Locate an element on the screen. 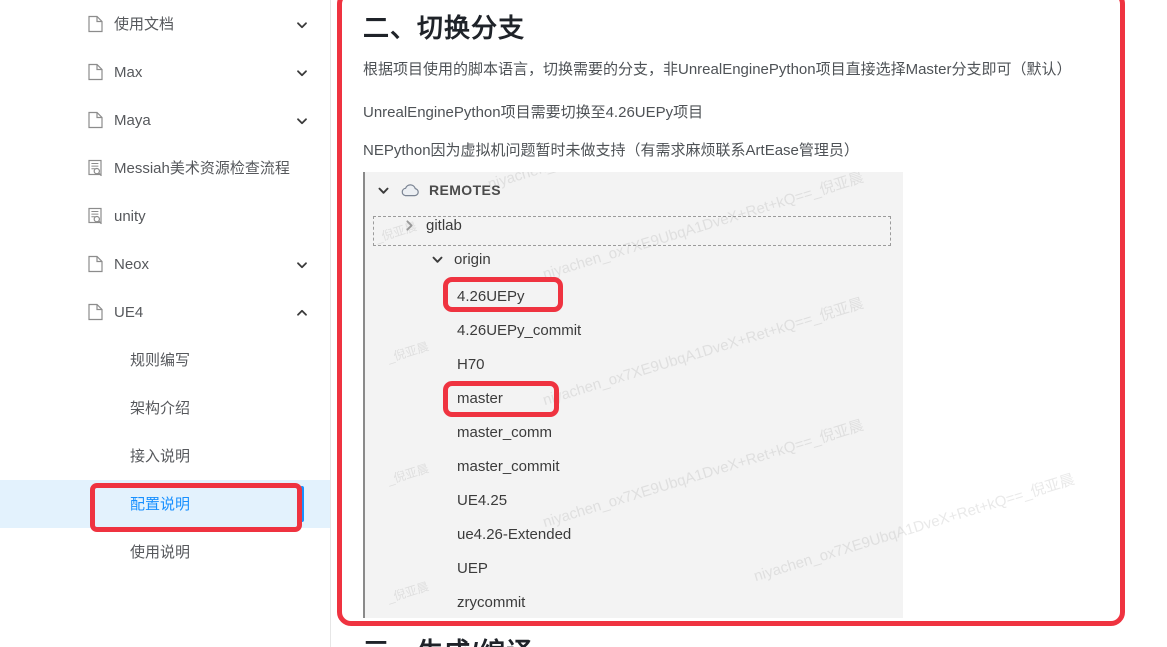 This screenshot has height=647, width=1167. sidebar-item-unity: unity is located at coordinates (165, 216).